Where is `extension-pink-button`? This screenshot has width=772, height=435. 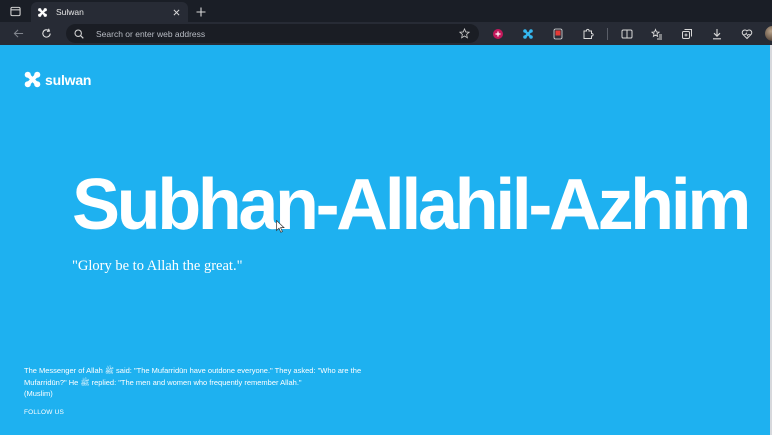 extension-pink-button is located at coordinates (498, 34).